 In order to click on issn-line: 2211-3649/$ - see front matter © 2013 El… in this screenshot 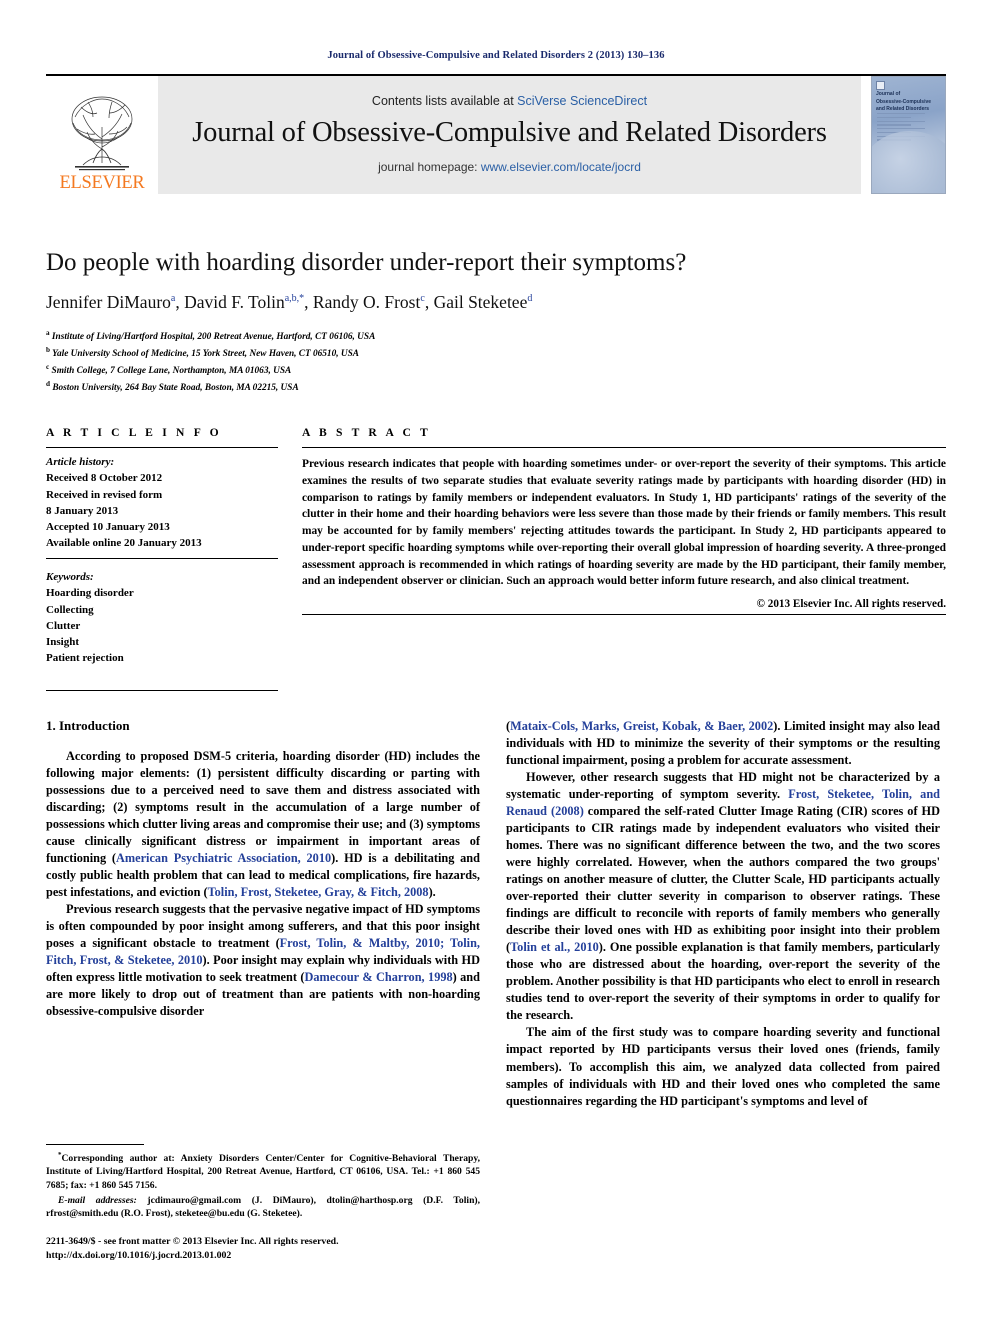, I will do `click(192, 1242)`.